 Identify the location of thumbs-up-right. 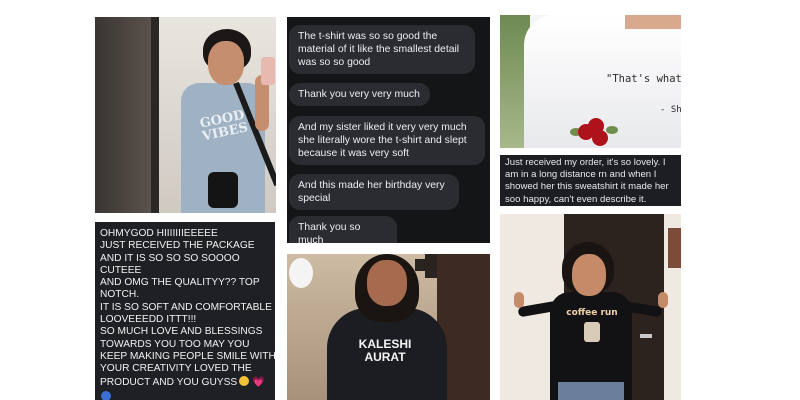
(663, 300).